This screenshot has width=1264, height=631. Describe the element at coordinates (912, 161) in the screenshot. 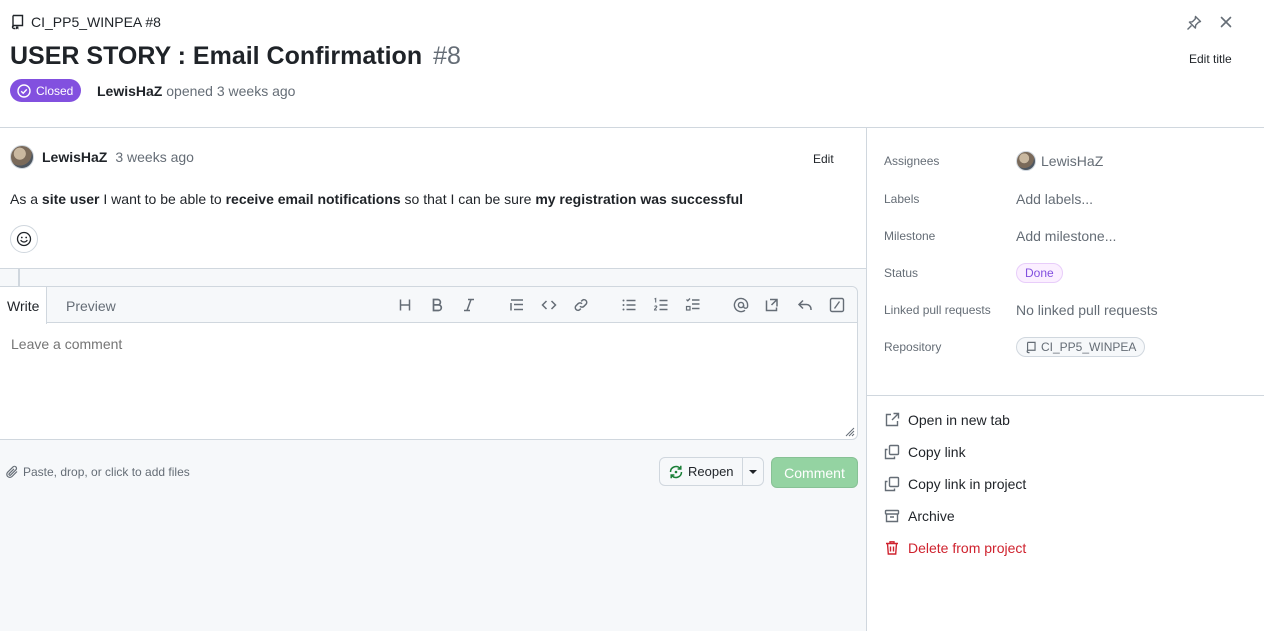

I see `assignees-label: Assignees` at that location.